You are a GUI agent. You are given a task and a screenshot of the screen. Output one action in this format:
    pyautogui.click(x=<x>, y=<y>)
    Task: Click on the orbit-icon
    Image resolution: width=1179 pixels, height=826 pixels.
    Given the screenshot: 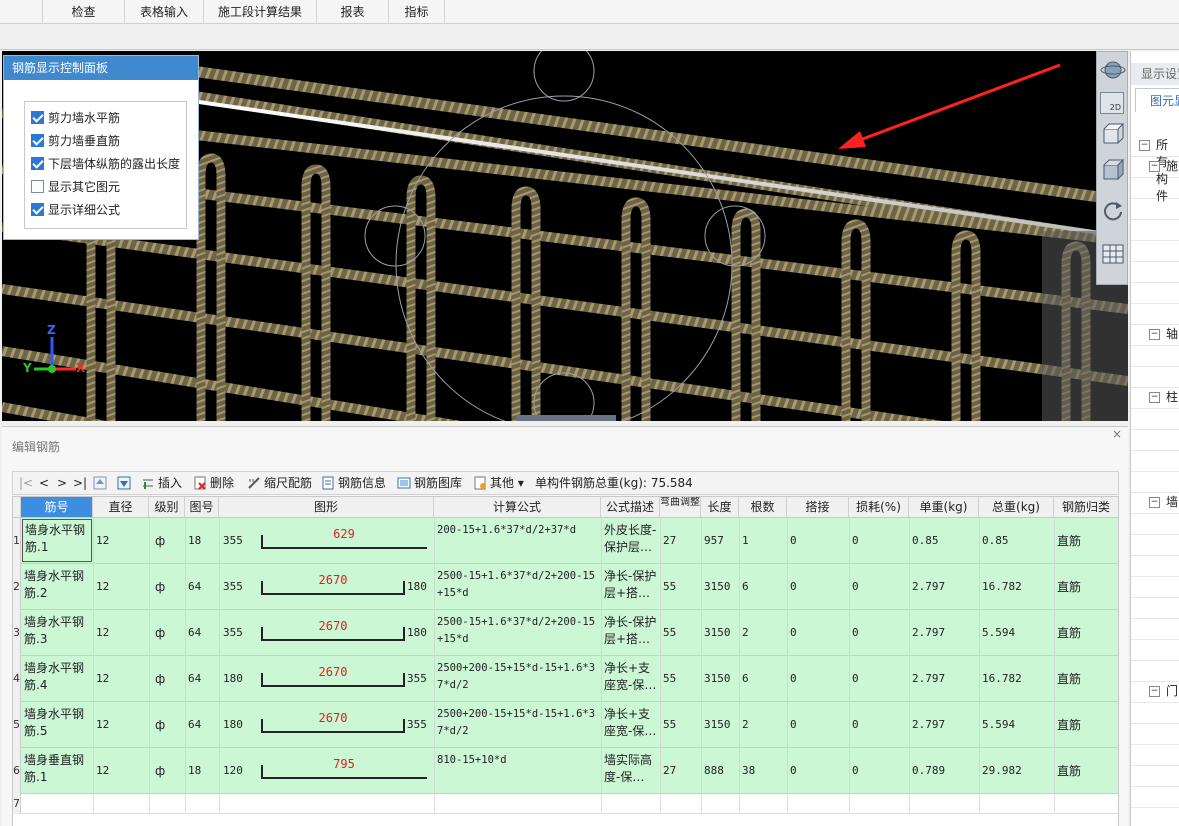 What is the action you would take?
    pyautogui.click(x=1113, y=70)
    